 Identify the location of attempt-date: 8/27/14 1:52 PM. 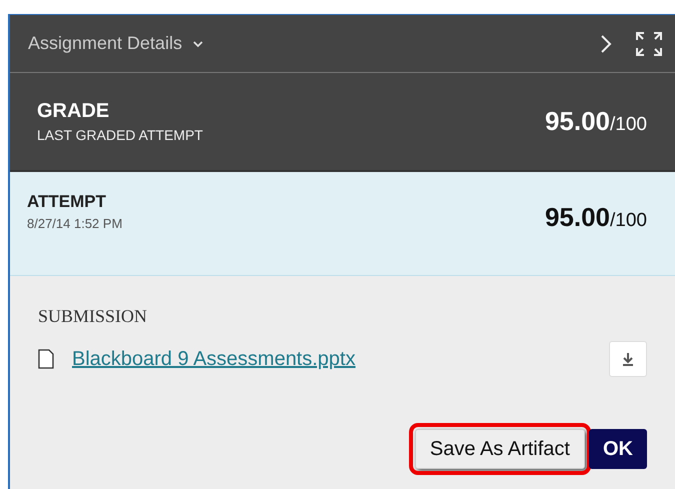
(75, 223).